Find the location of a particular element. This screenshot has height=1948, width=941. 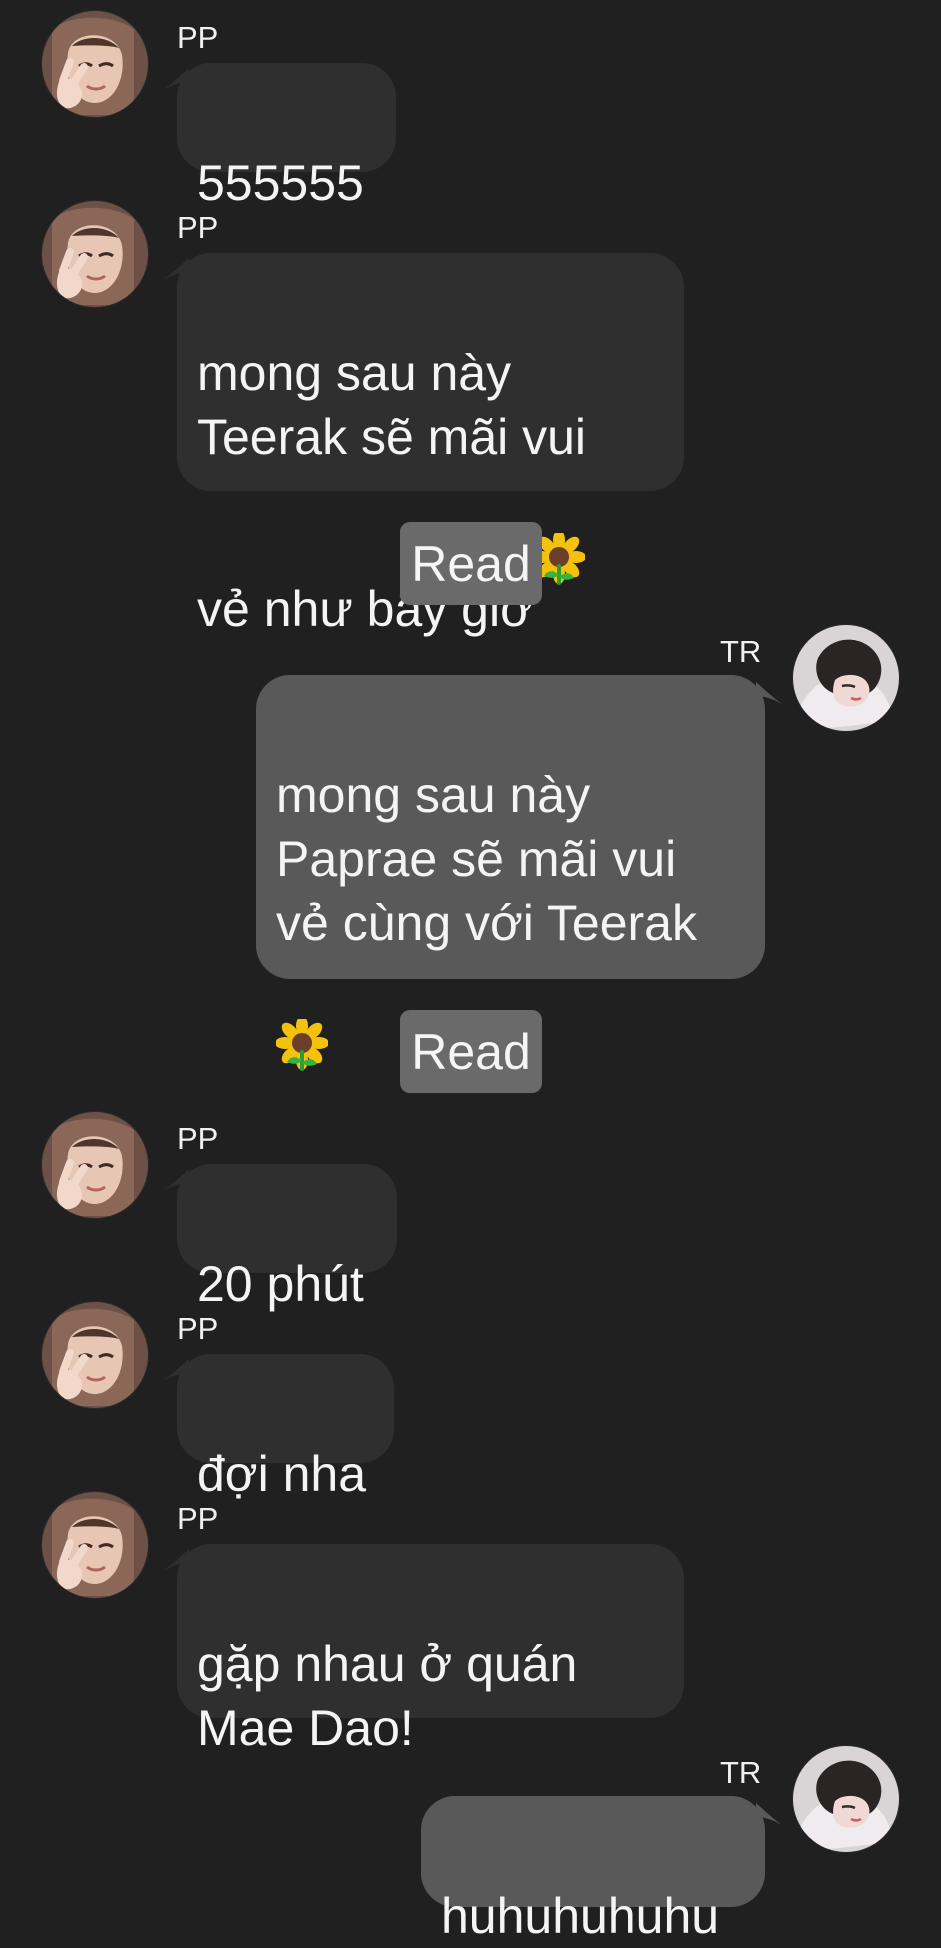

message-bubble: 20 phút is located at coordinates (287, 1238).